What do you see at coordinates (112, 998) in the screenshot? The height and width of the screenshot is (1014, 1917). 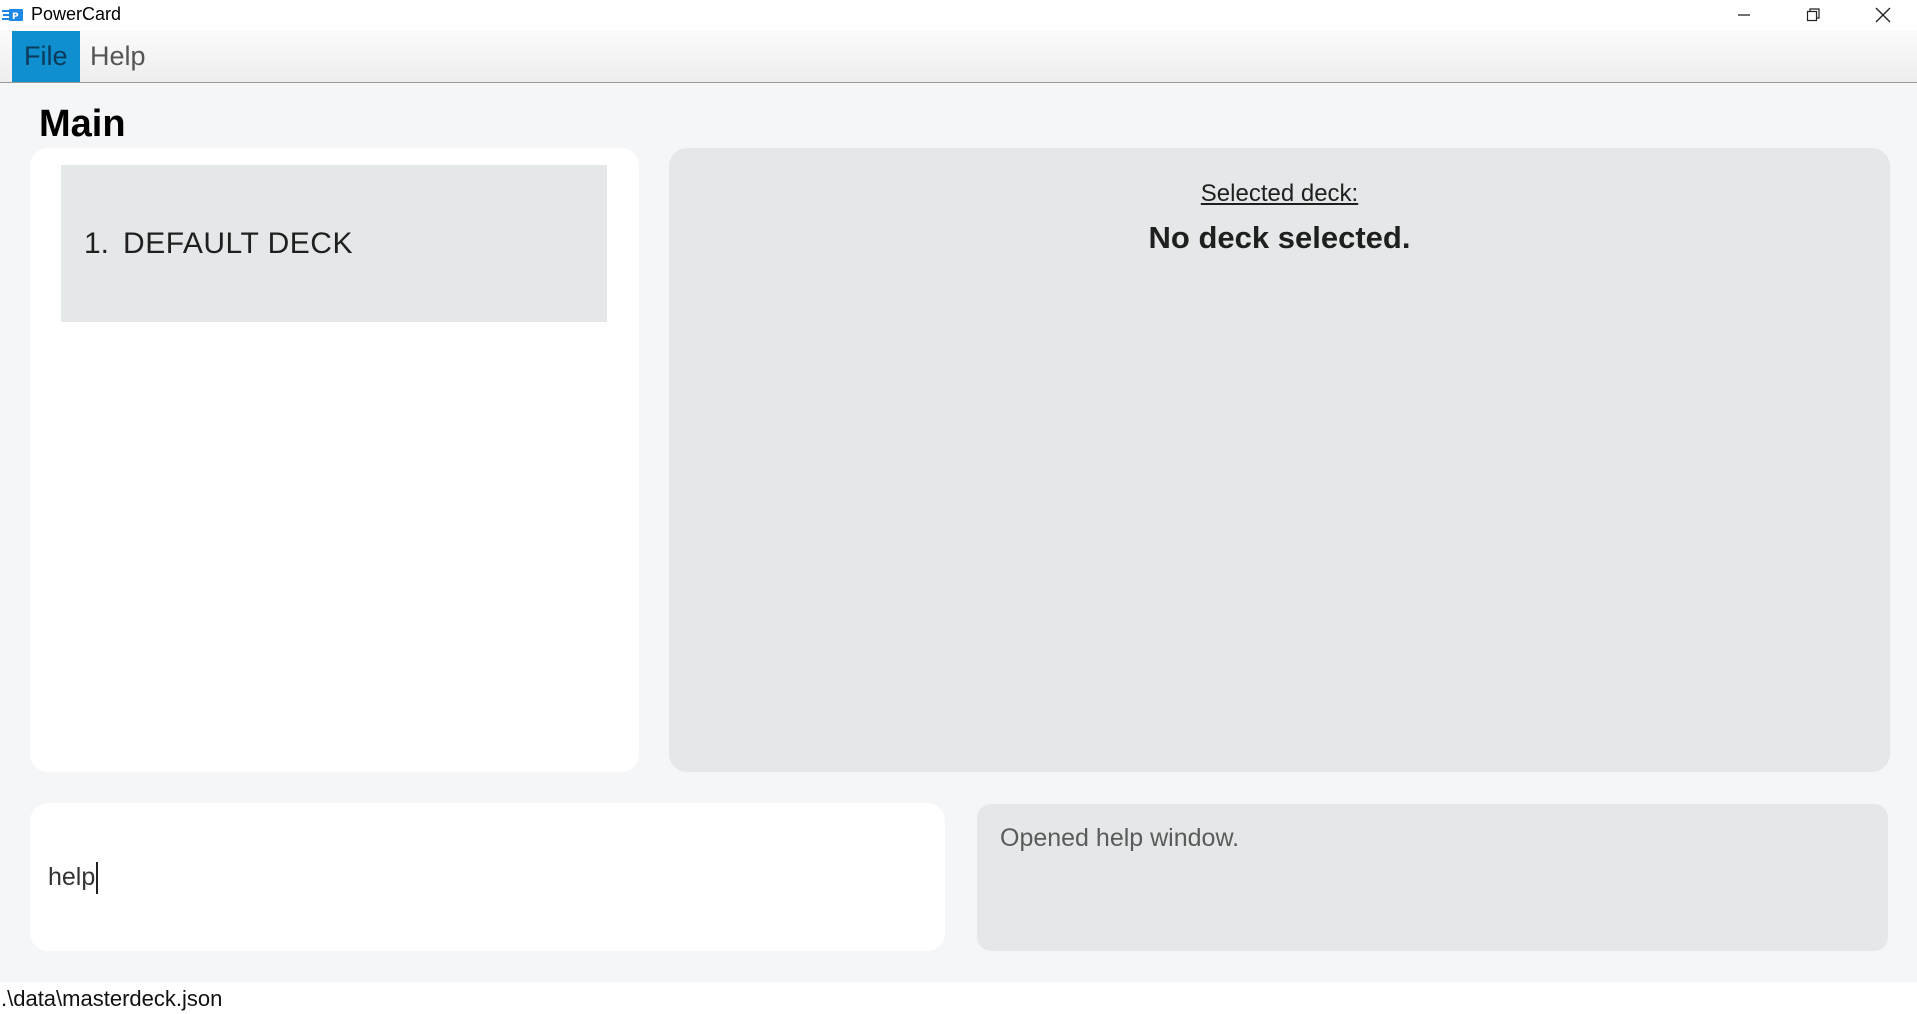 I see `status-file-path: .\data\masterdeck.json` at bounding box center [112, 998].